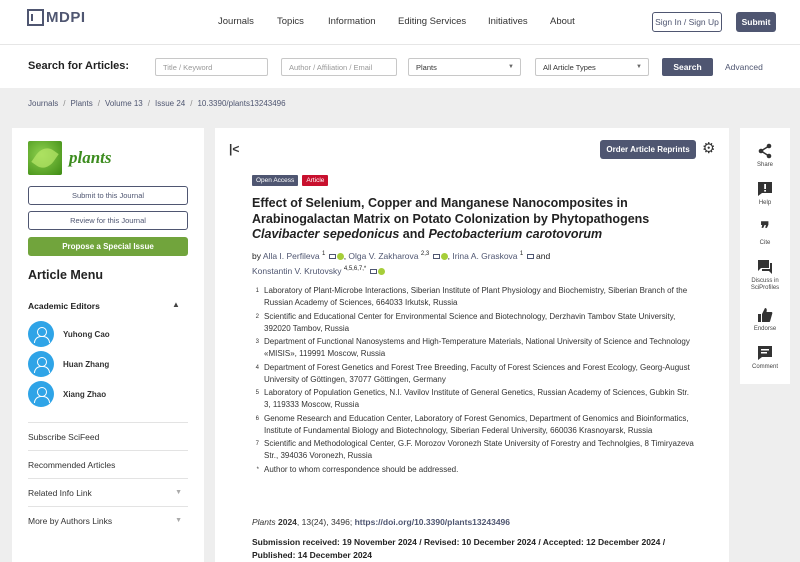  Describe the element at coordinates (264, 522) in the screenshot. I see `citation-journal: Plants` at that location.